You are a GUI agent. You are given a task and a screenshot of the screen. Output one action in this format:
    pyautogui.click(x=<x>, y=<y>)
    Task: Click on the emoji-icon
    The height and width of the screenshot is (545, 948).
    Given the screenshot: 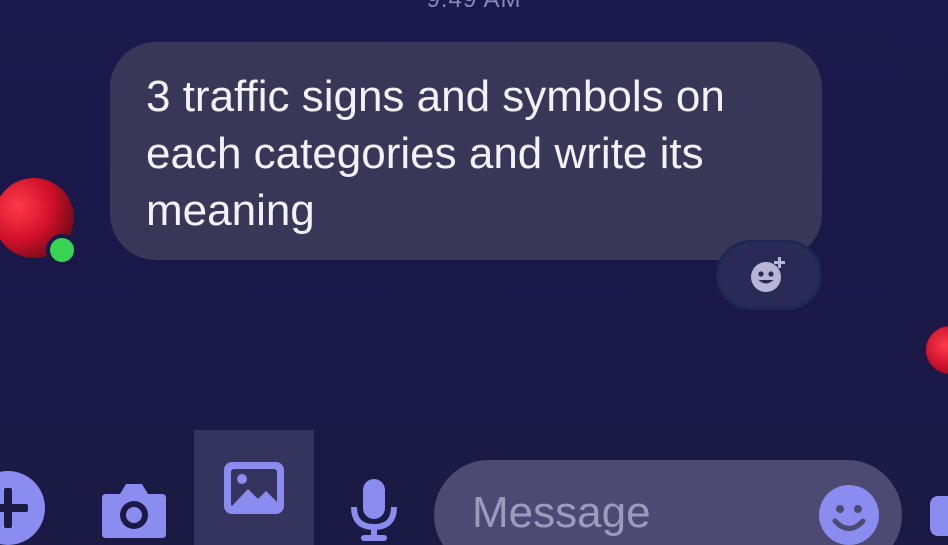 What is the action you would take?
    pyautogui.click(x=849, y=515)
    